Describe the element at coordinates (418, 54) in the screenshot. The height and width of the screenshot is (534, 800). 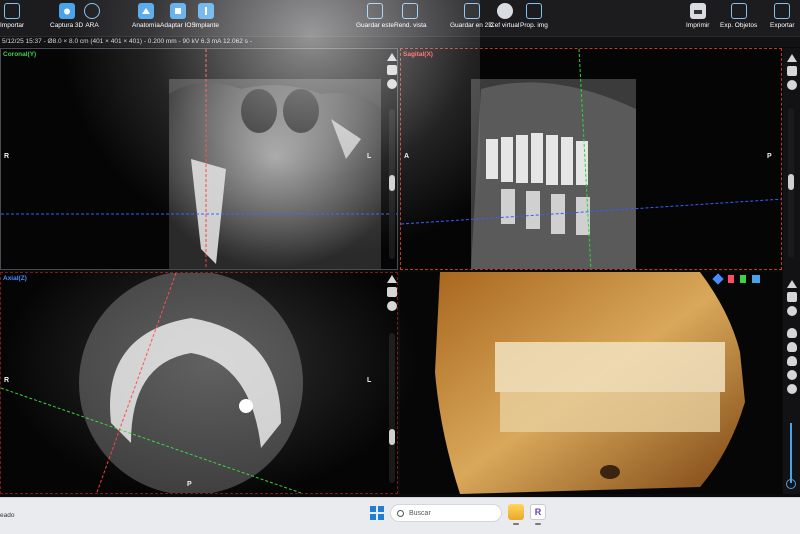
I see `sagital-title: Sagital(X)` at that location.